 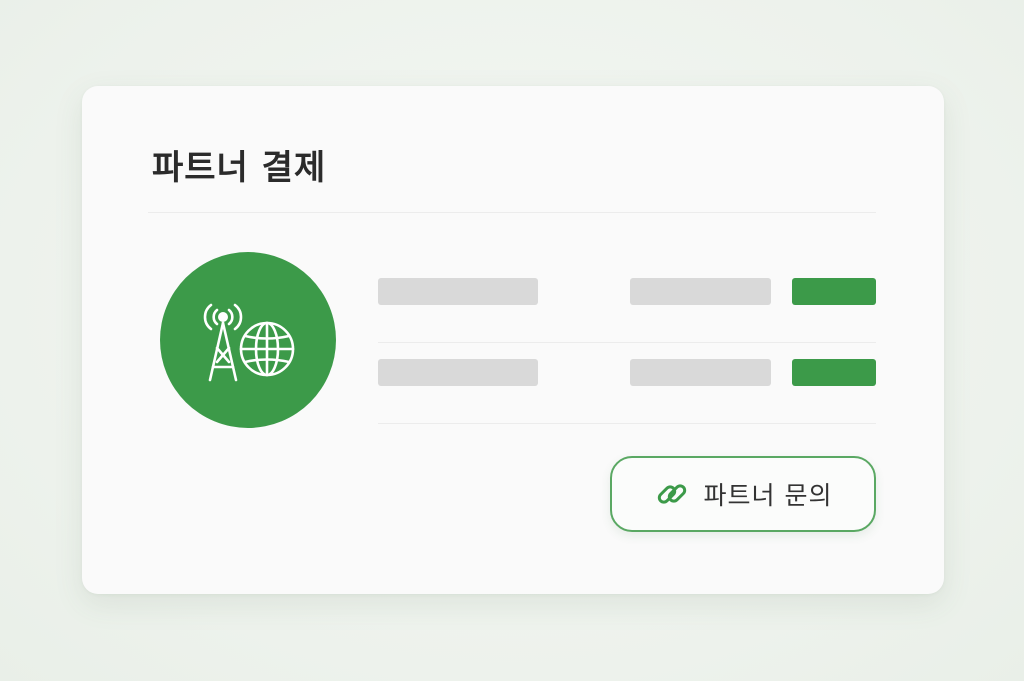 I want to click on partner-inquiry-button: 파트너 문의, so click(x=743, y=494).